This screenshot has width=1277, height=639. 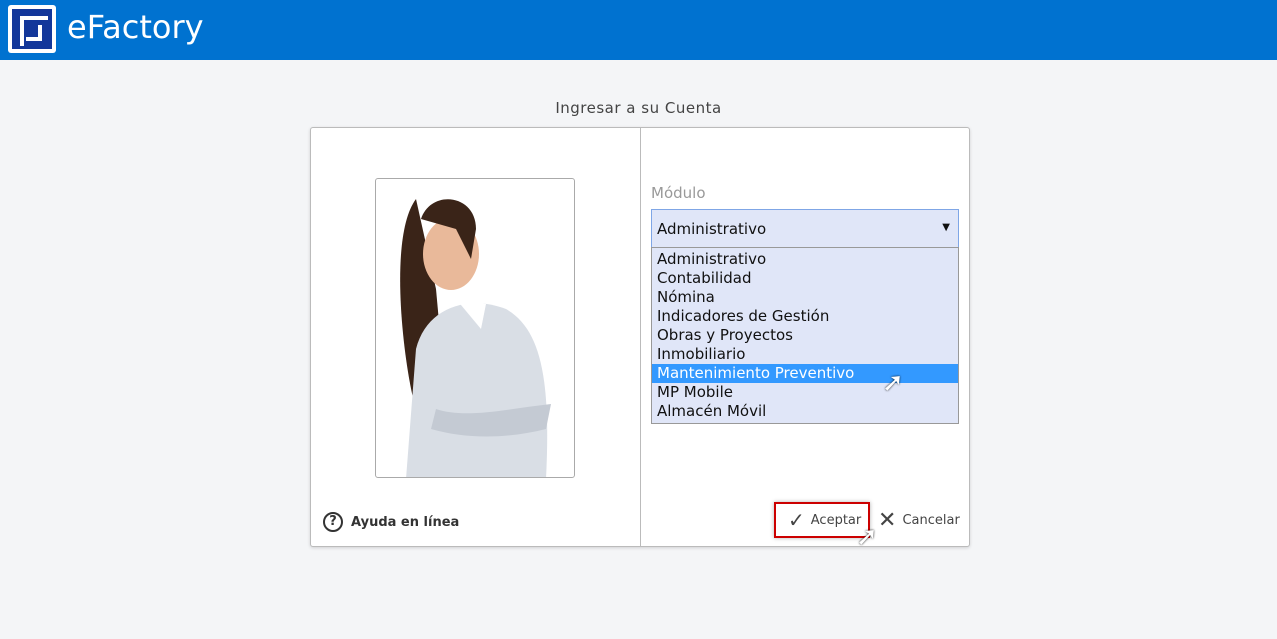 What do you see at coordinates (836, 520) in the screenshot?
I see `accept-label: Aceptar` at bounding box center [836, 520].